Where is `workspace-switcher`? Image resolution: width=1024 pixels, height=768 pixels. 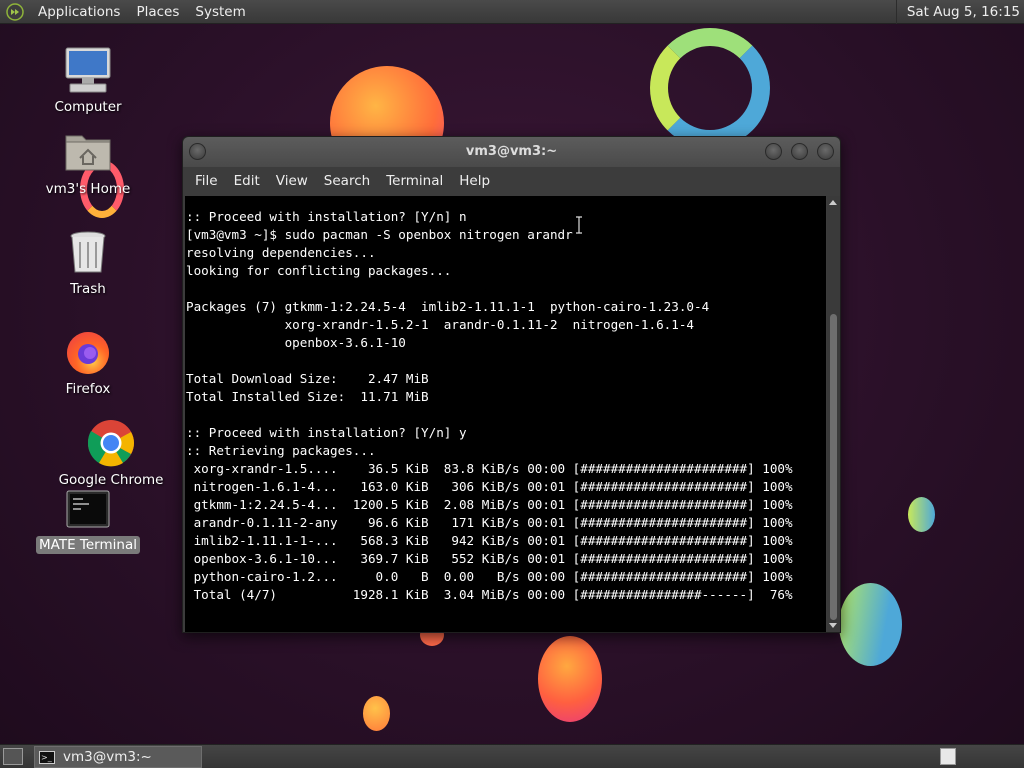
workspace-switcher is located at coordinates (948, 756).